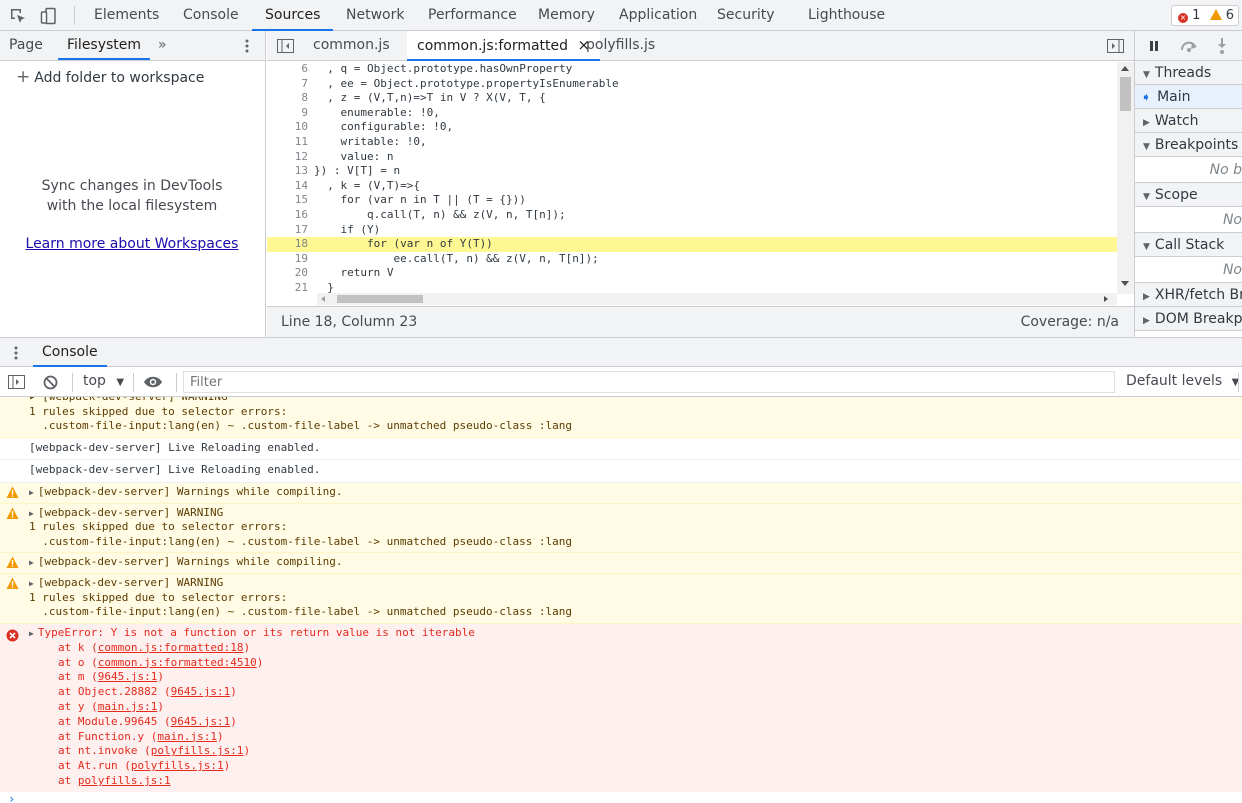  I want to click on debugger-section-header: ▼ Call Stack, so click(1188, 245).